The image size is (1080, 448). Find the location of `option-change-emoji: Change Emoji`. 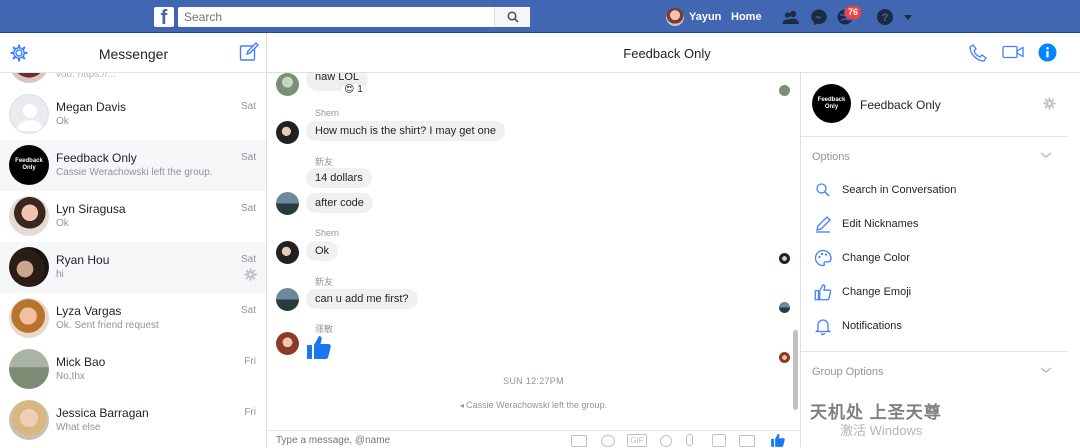

option-change-emoji: Change Emoji is located at coordinates (934, 290).